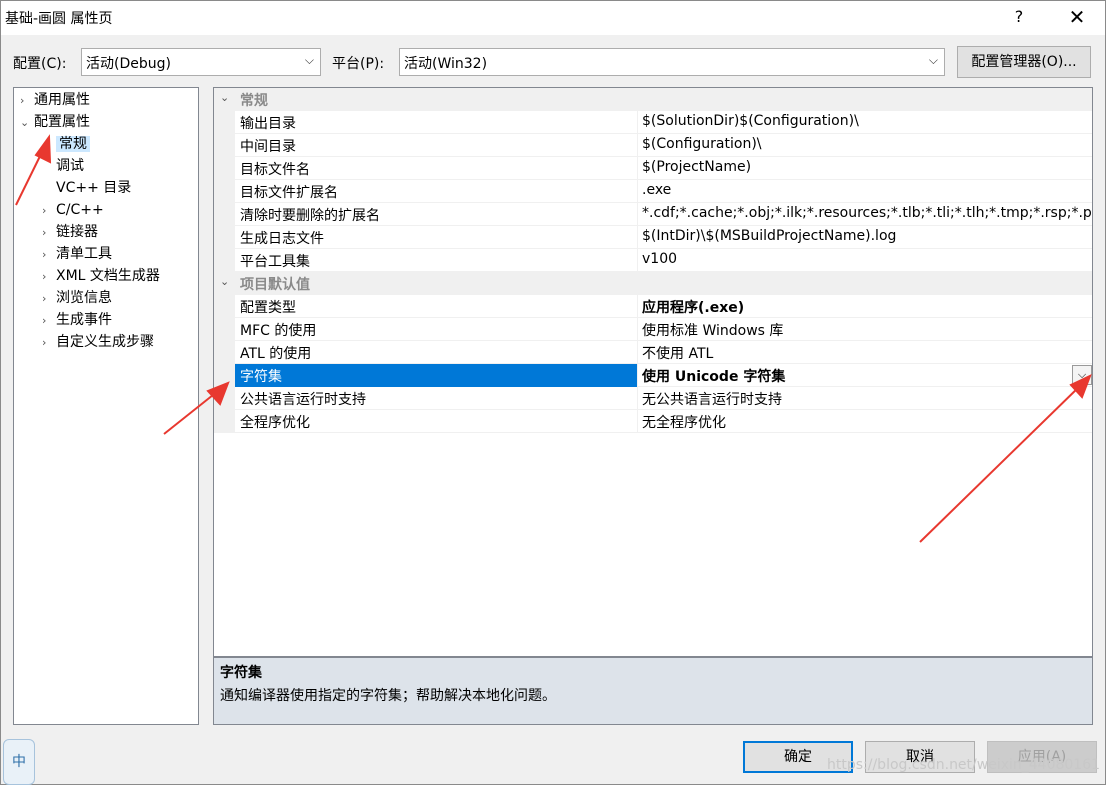 Image resolution: width=1106 pixels, height=785 pixels. What do you see at coordinates (1019, 17) in the screenshot?
I see `help-icon: ?` at bounding box center [1019, 17].